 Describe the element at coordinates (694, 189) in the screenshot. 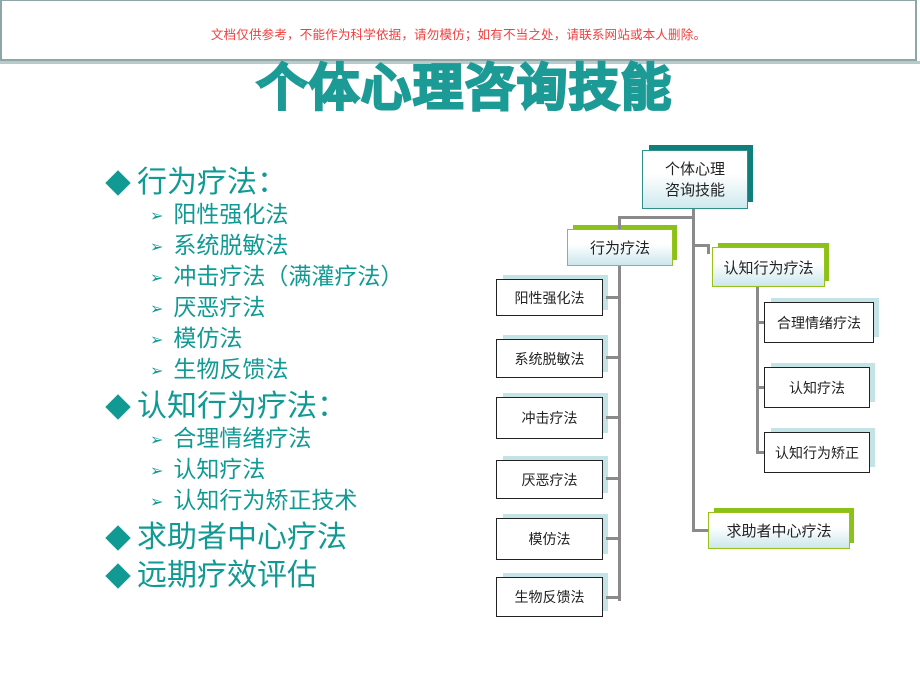

I see `node-root-line2: 咨询技能` at that location.